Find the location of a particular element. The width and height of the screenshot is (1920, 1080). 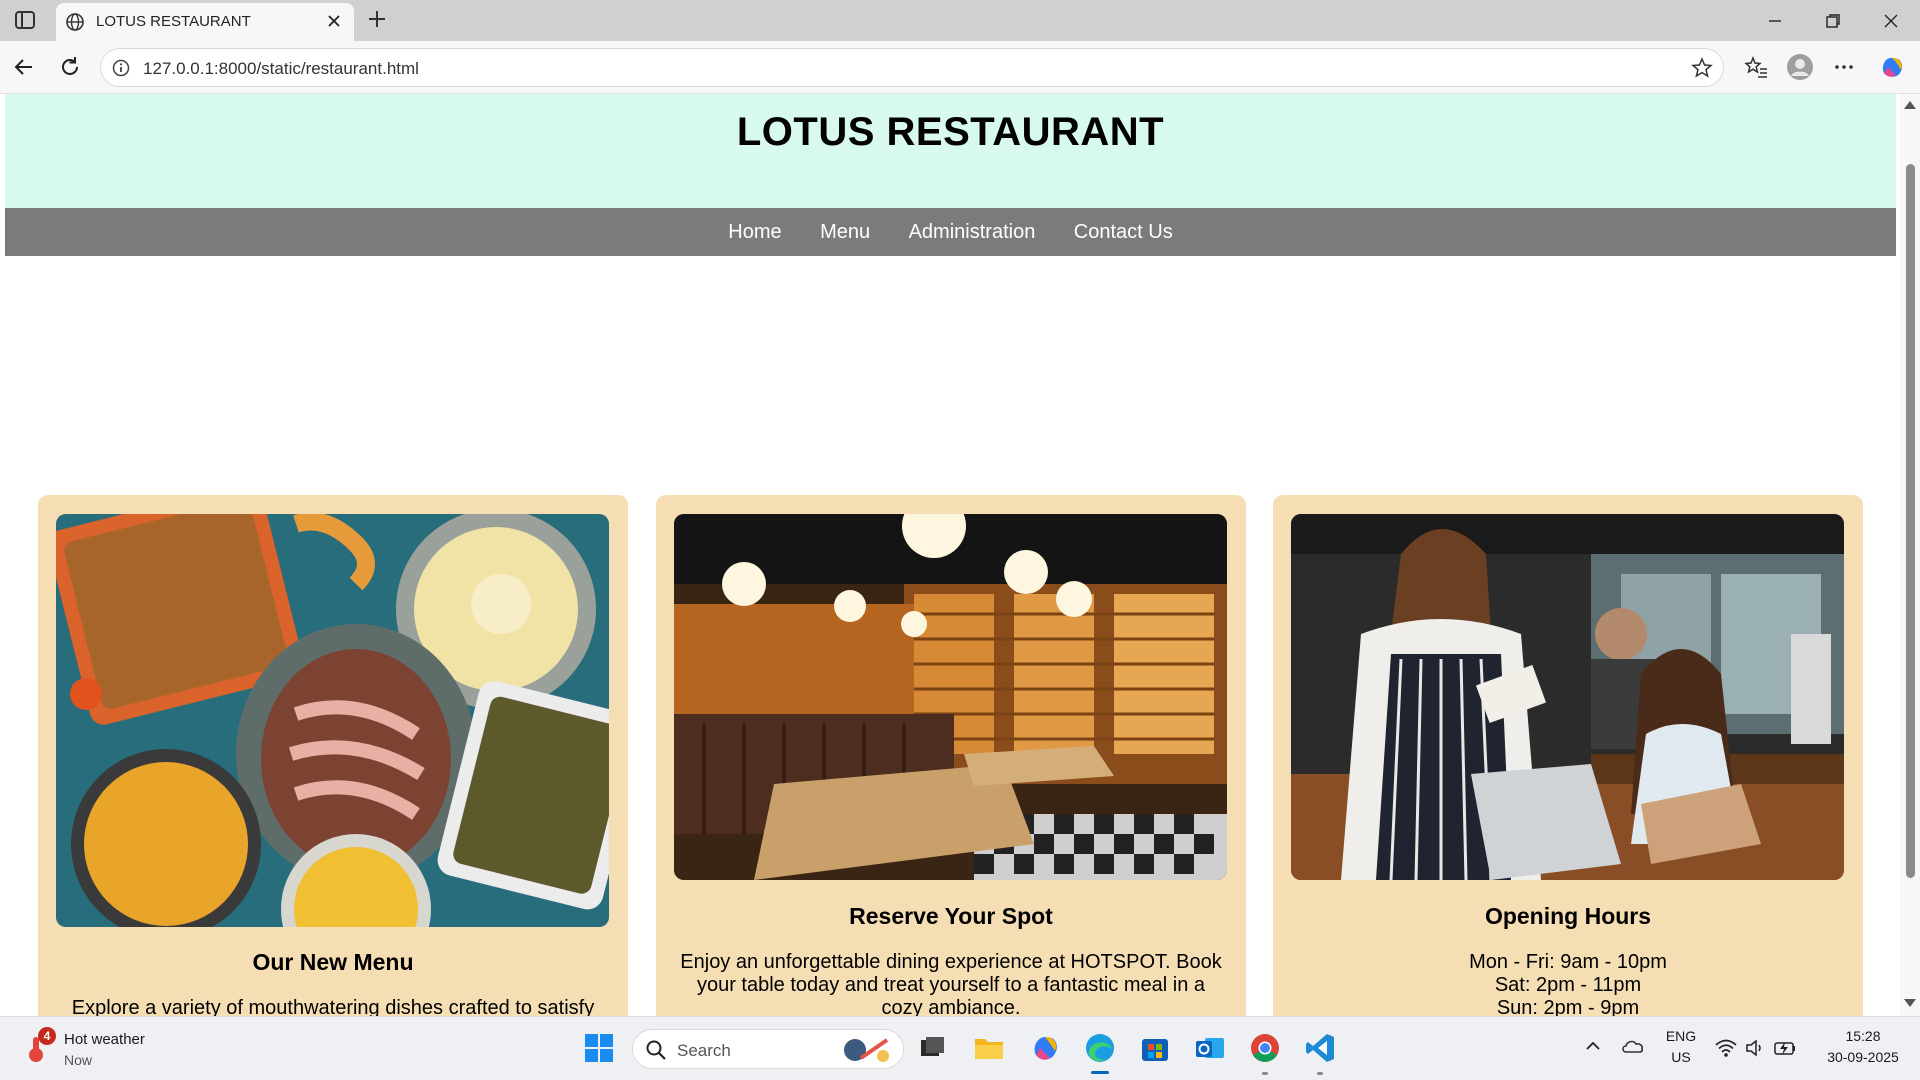

favorite-star-icon is located at coordinates (1702, 68).